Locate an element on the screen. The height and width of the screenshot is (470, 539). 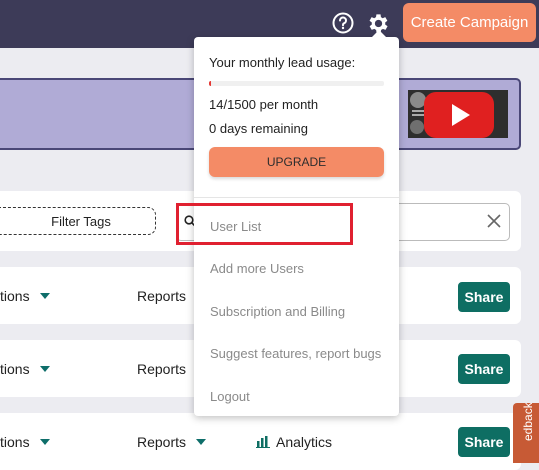
days-remaining: 0 days remaining is located at coordinates (258, 128).